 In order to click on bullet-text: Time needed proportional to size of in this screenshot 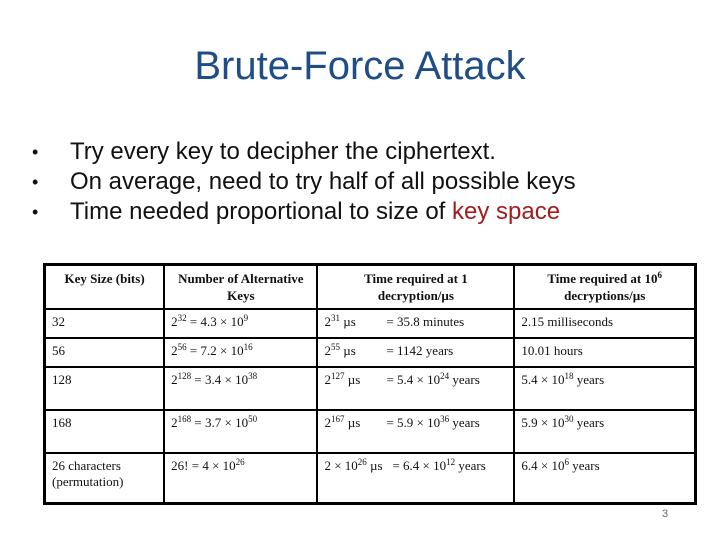, I will do `click(261, 211)`.